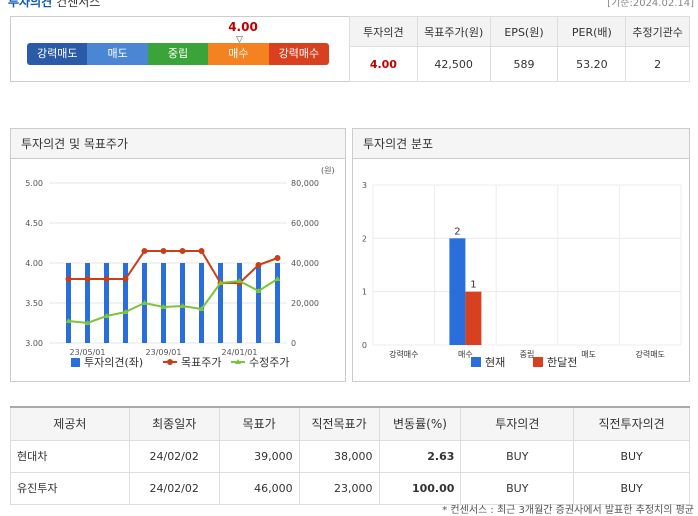  What do you see at coordinates (657, 64) in the screenshot?
I see `value-analyst-count: 2` at bounding box center [657, 64].